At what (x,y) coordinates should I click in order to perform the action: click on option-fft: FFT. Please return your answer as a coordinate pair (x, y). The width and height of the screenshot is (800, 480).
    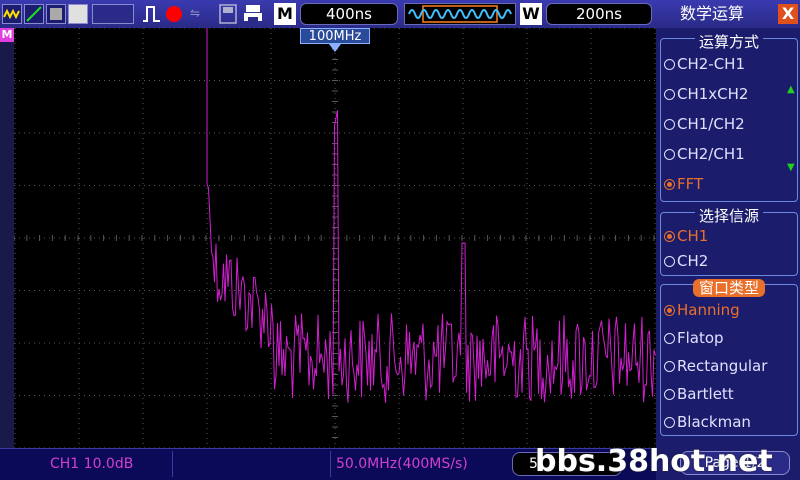
    Looking at the image, I should click on (683, 184).